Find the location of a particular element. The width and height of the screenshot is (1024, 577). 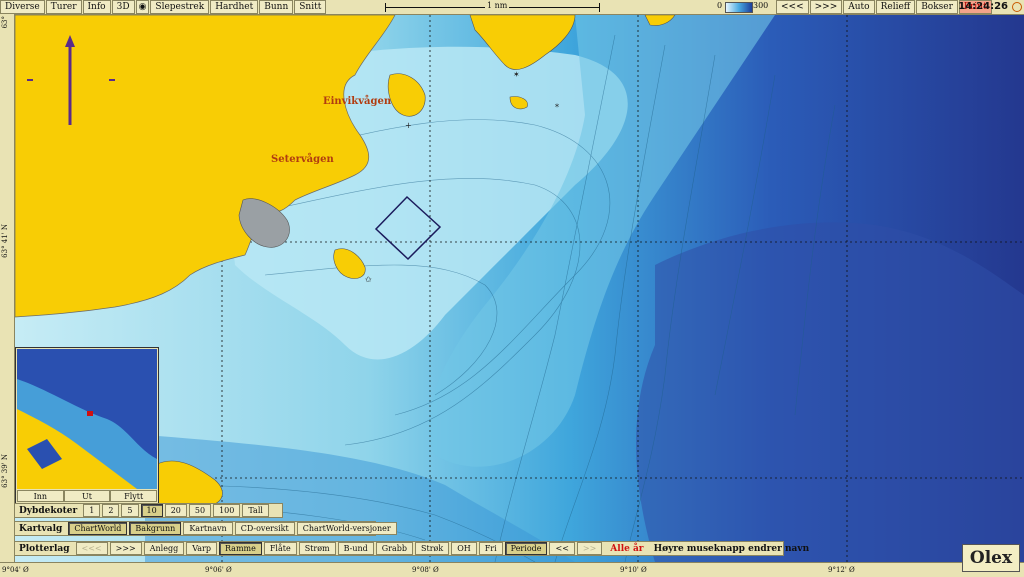

plotterlag-next-button: >>> is located at coordinates (125, 548).